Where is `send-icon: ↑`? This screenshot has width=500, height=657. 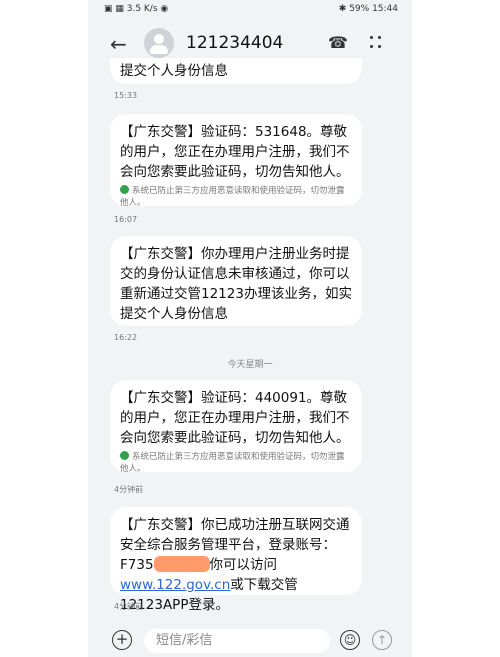
send-icon: ↑ is located at coordinates (382, 640).